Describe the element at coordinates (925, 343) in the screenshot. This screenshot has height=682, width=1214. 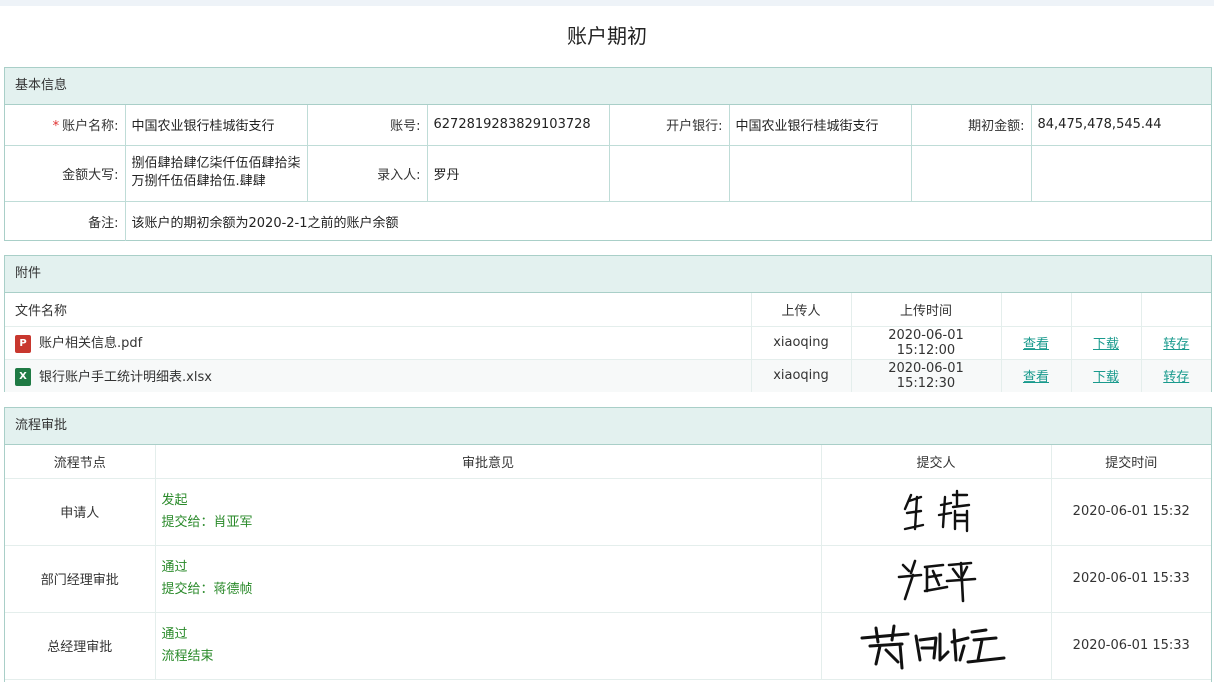
I see `file-upload-time: 2020-06-01 15:12:00` at that location.